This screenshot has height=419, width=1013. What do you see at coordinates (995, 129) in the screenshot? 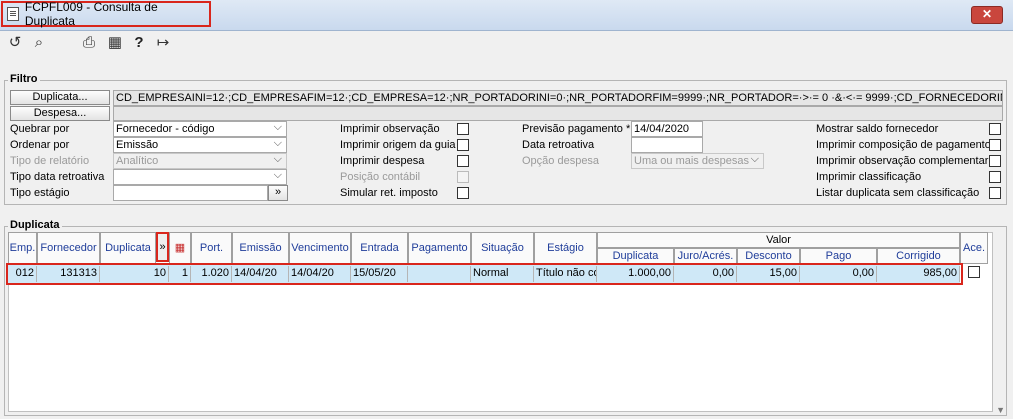
I see `mostrar-saldo-checkbox` at bounding box center [995, 129].